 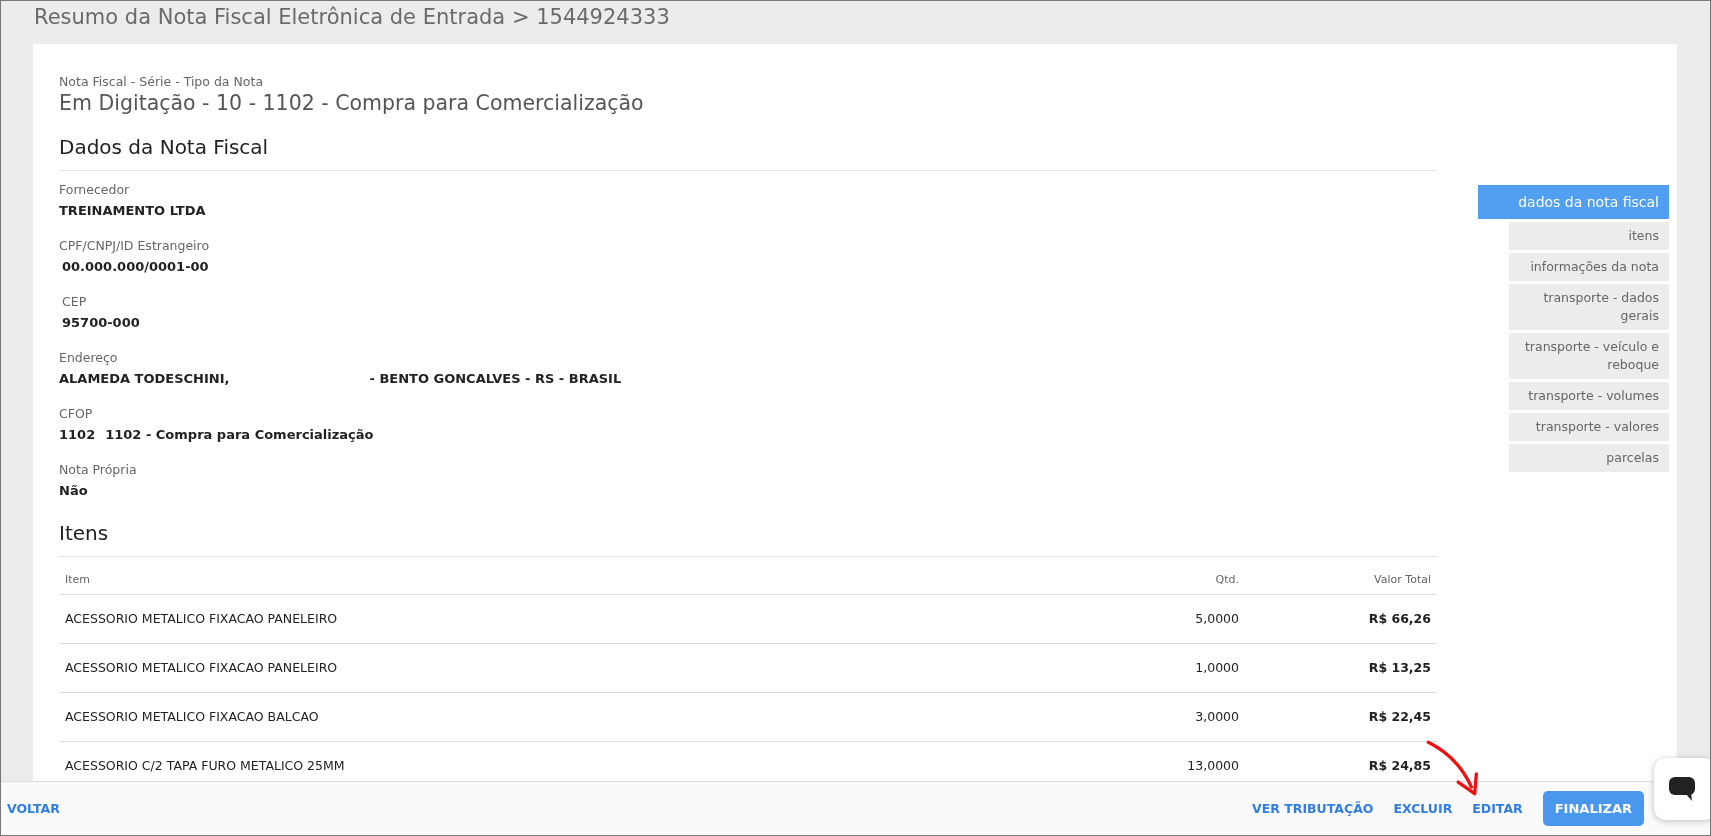 I want to click on column-header: Qtd., so click(x=1169, y=580).